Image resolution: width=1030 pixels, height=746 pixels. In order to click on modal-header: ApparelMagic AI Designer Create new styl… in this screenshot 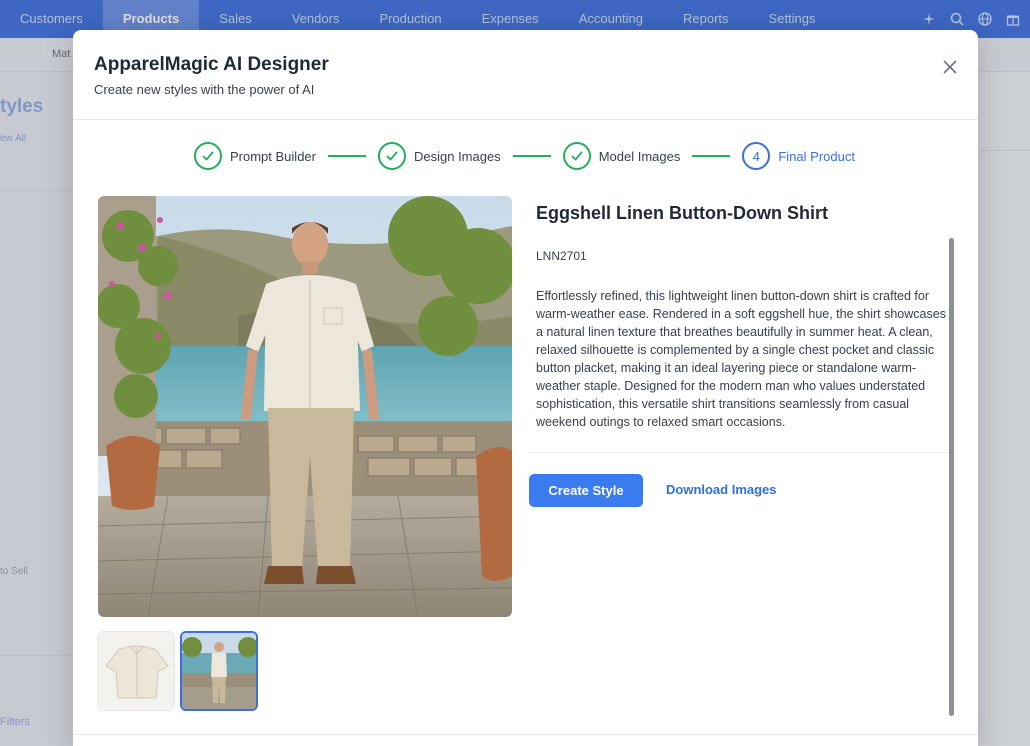, I will do `click(525, 75)`.